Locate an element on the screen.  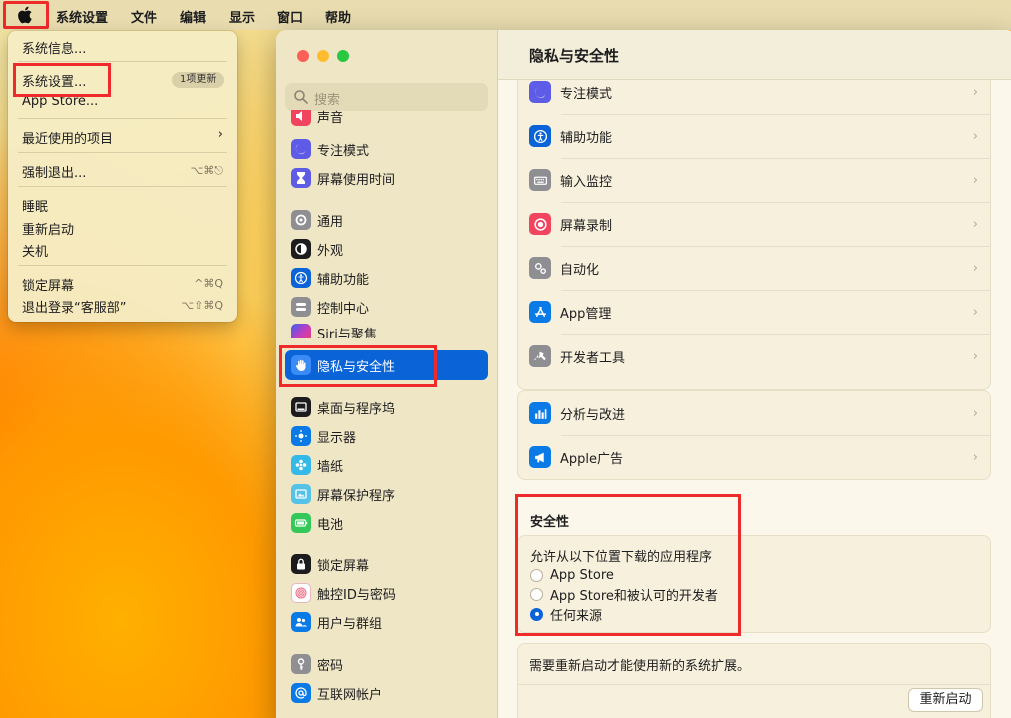
sidebar-item-sound: 声音 is located at coordinates (317, 118).